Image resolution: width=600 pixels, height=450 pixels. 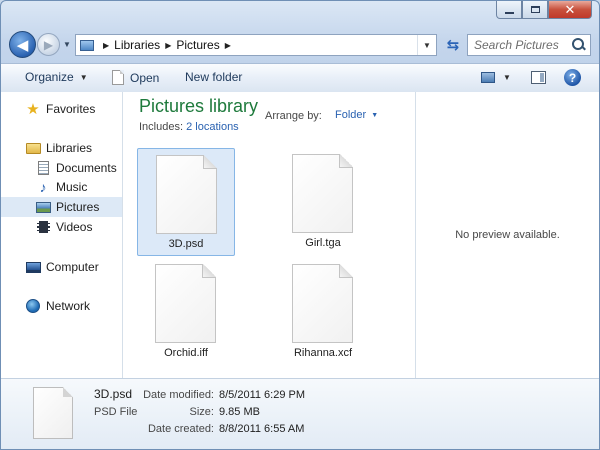 What do you see at coordinates (570, 10) in the screenshot?
I see `close-button: ✕` at bounding box center [570, 10].